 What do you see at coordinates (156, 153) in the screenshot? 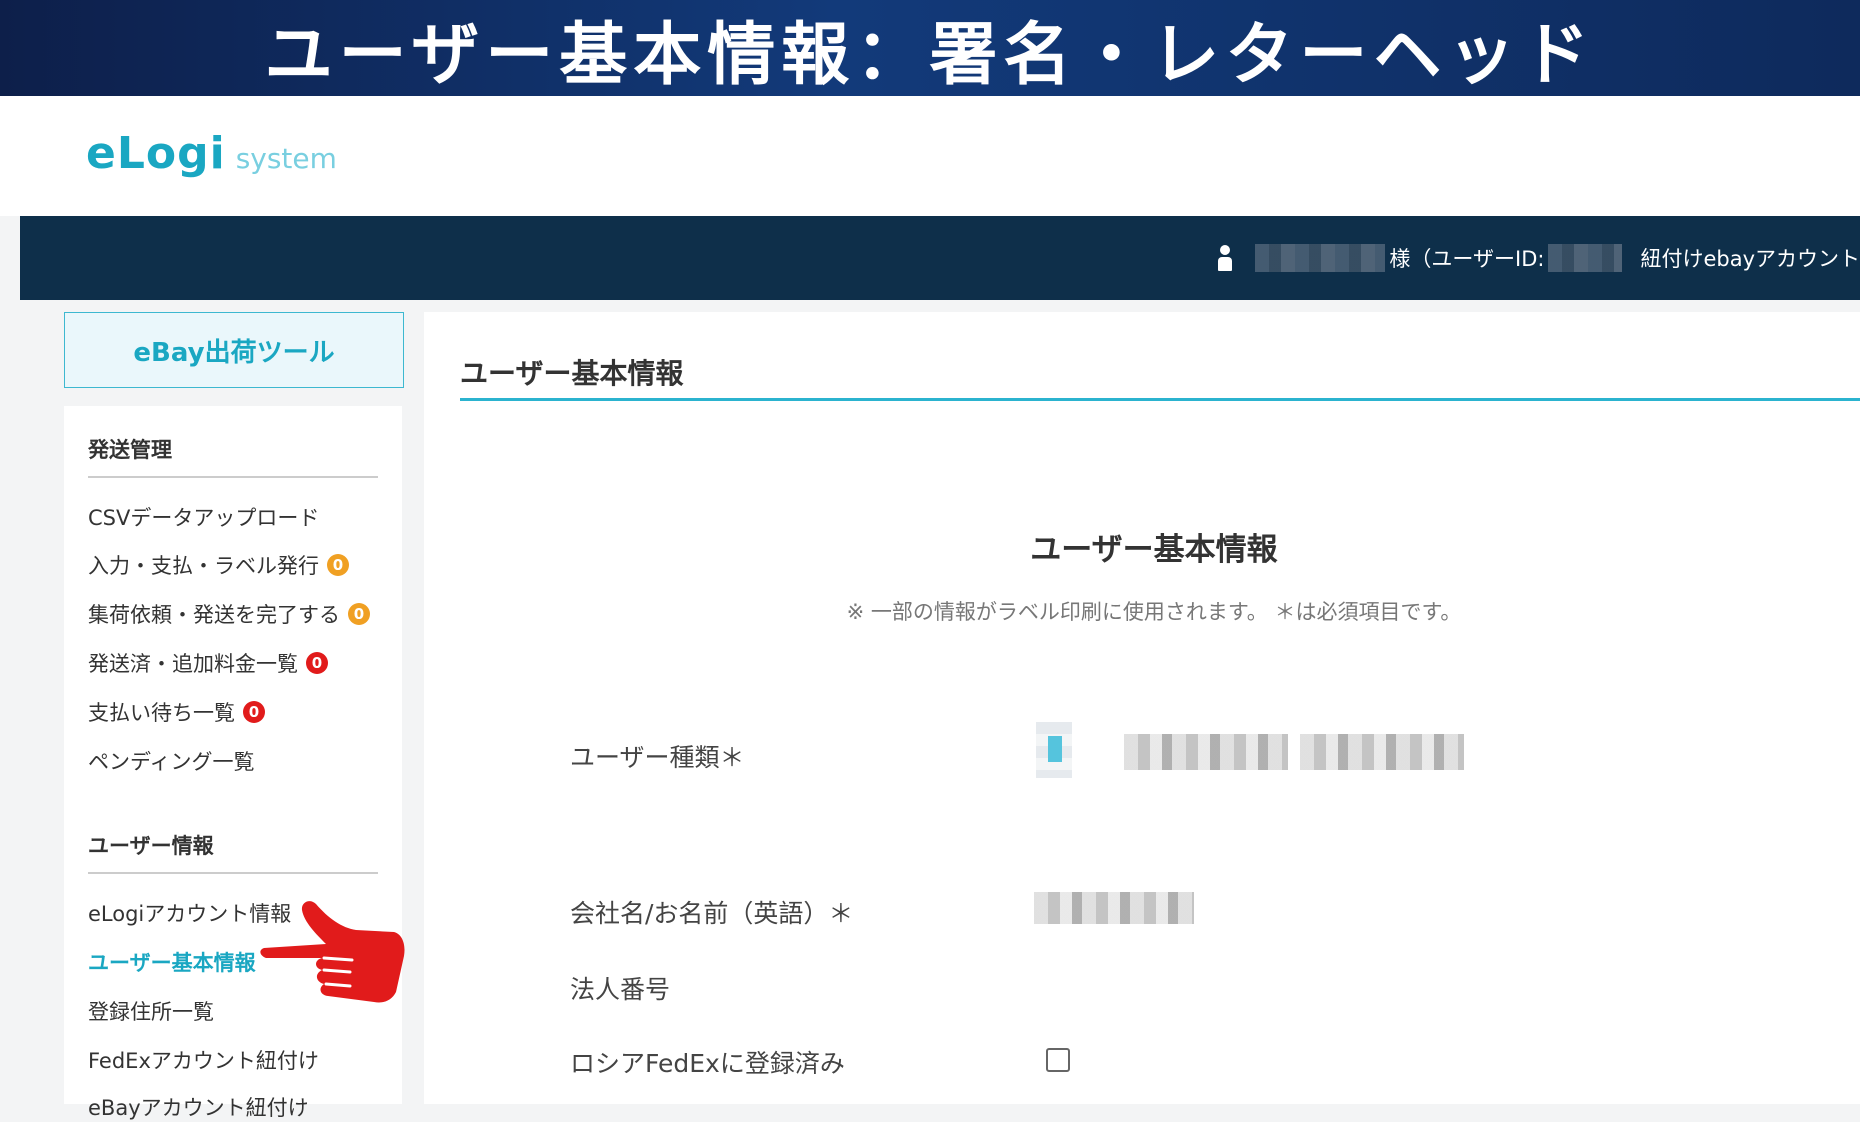
I see `logo-main-text: eLogi` at bounding box center [156, 153].